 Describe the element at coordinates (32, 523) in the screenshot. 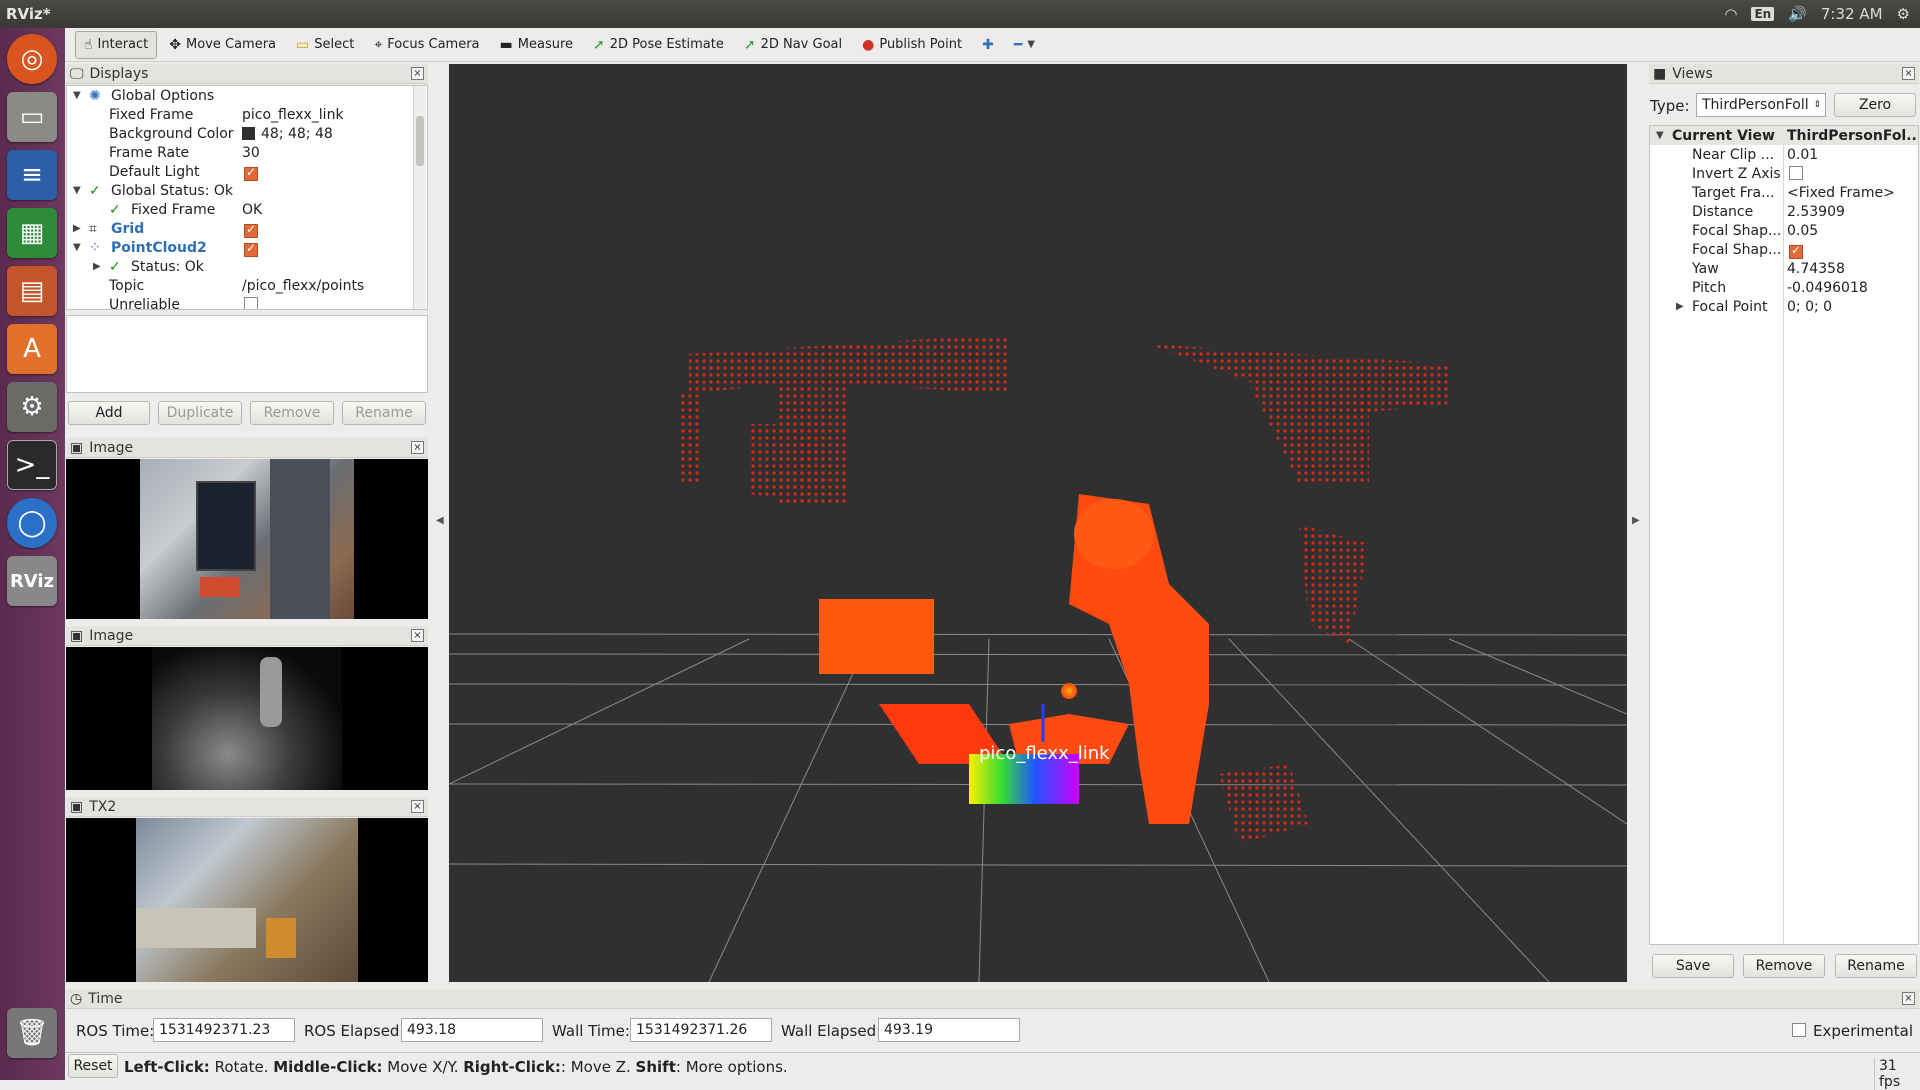

I see `chromium-icon: ◯` at that location.